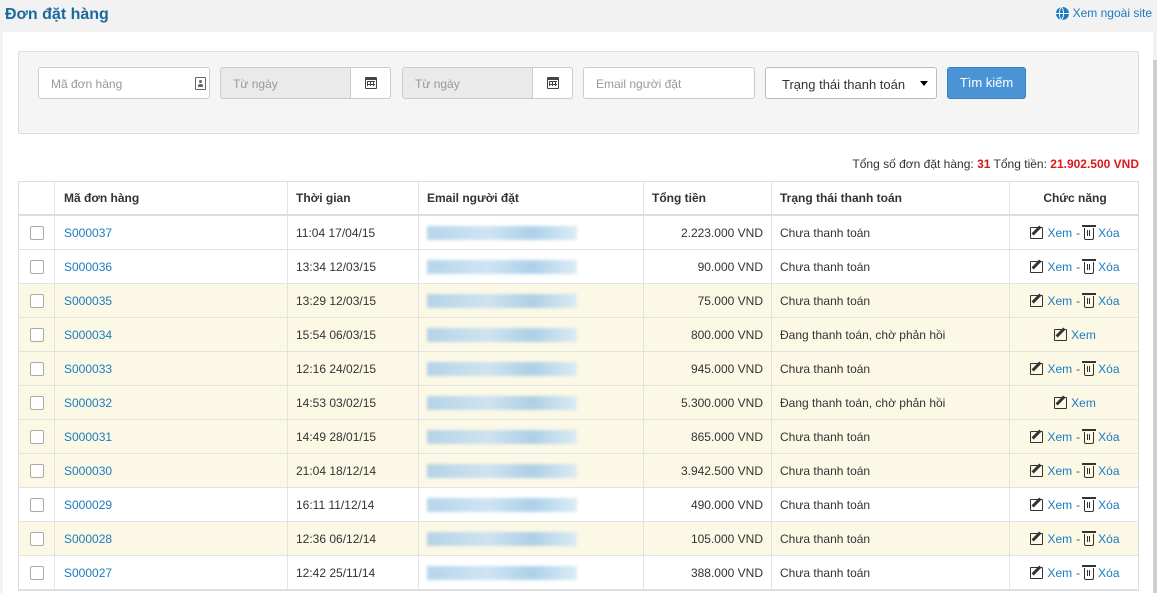  What do you see at coordinates (171, 198) in the screenshot?
I see `header-code: Mã đơn hàng` at bounding box center [171, 198].